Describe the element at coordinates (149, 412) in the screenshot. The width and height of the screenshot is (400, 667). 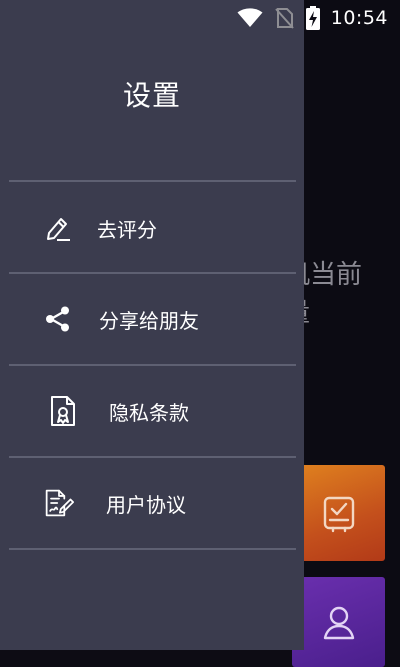
I see `menu-item-privacy-label: 隐私条款` at that location.